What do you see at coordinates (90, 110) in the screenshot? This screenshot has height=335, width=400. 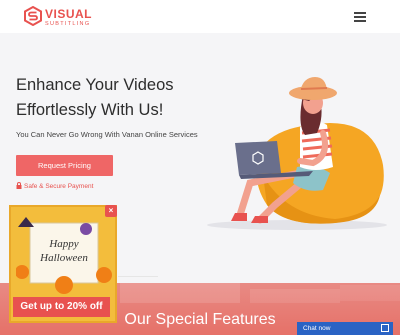 I see `hero-headline-line2: Effortlessly With Us!` at bounding box center [90, 110].